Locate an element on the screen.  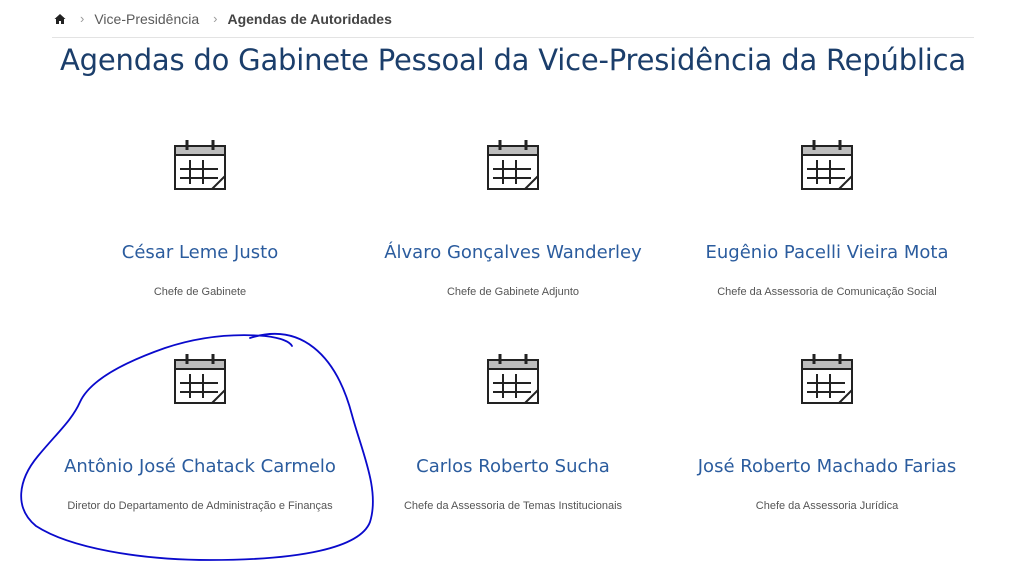
breadcrumb-link-vice-presidencia: Vice-Presidência is located at coordinates (146, 19).